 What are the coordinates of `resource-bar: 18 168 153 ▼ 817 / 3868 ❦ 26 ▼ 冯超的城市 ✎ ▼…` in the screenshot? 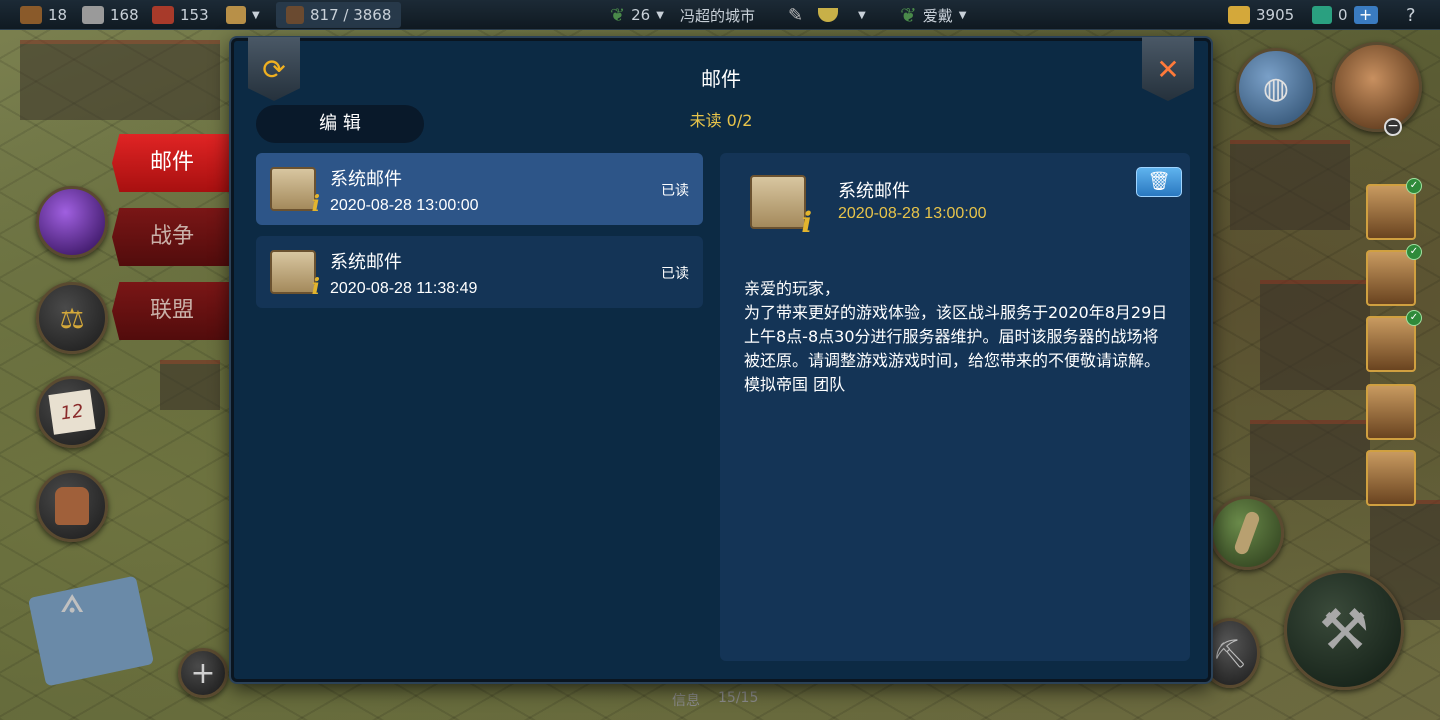 It's located at (720, 15).